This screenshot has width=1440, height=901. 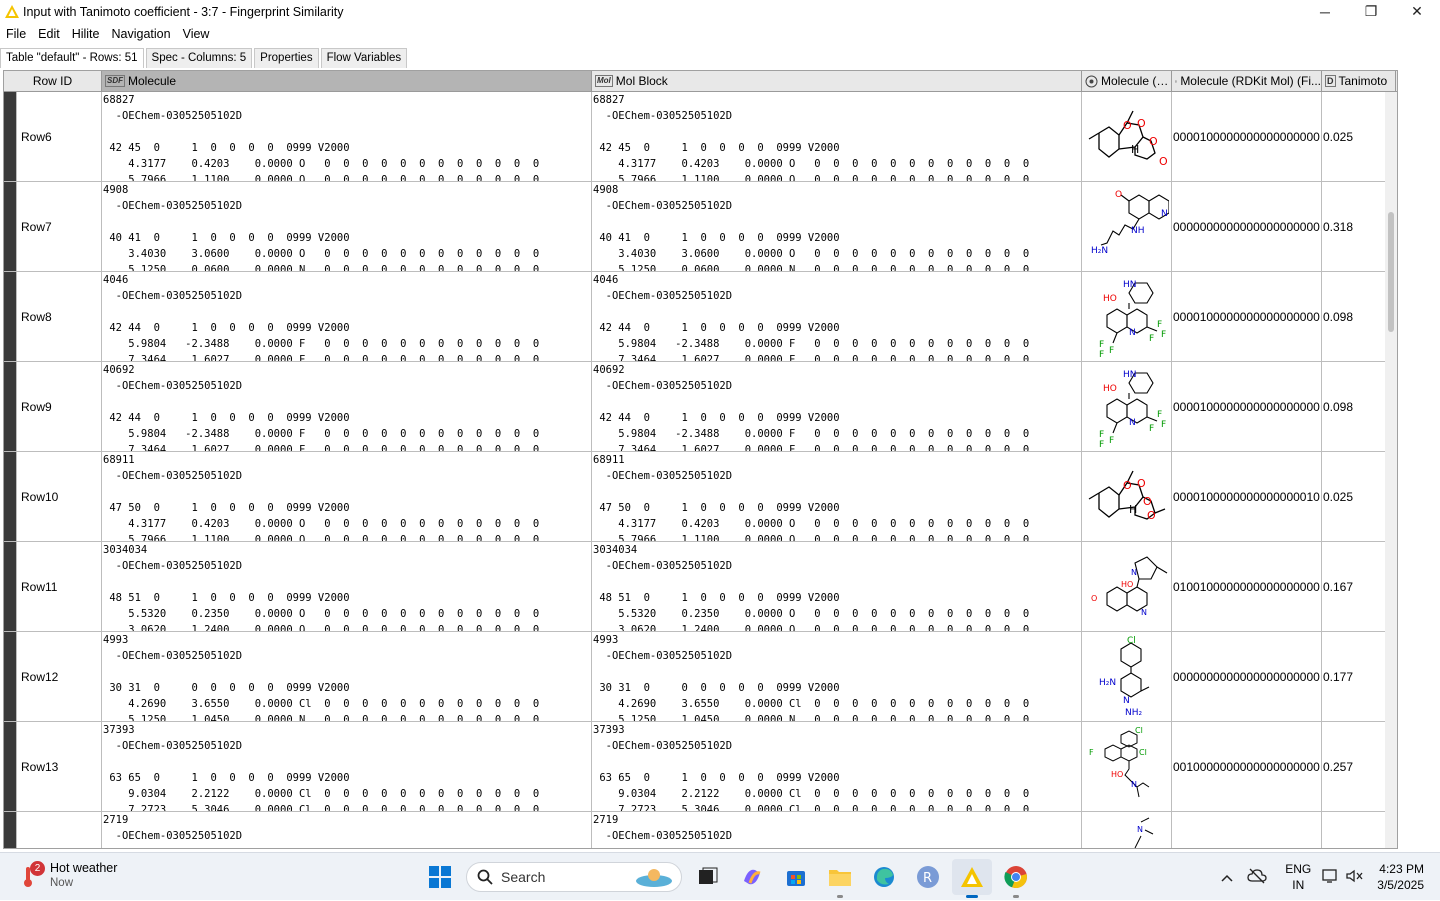 What do you see at coordinates (1330, 877) in the screenshot?
I see `network-icon` at bounding box center [1330, 877].